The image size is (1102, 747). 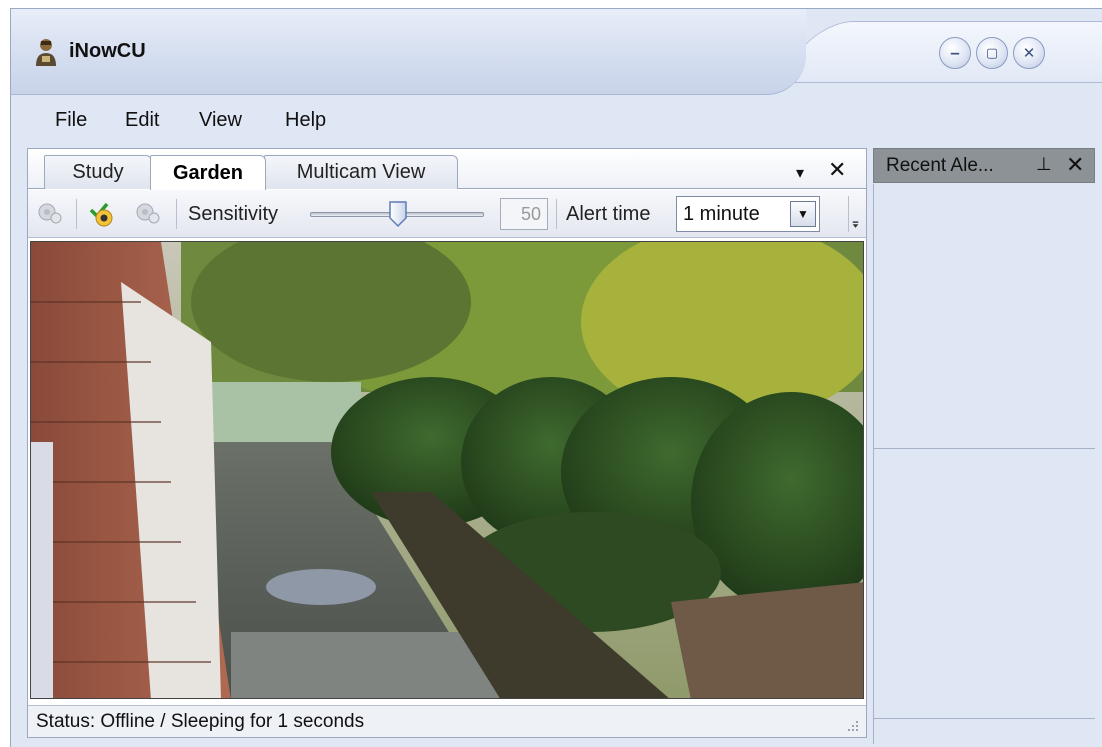 What do you see at coordinates (220, 120) in the screenshot?
I see `menu-view: View` at bounding box center [220, 120].